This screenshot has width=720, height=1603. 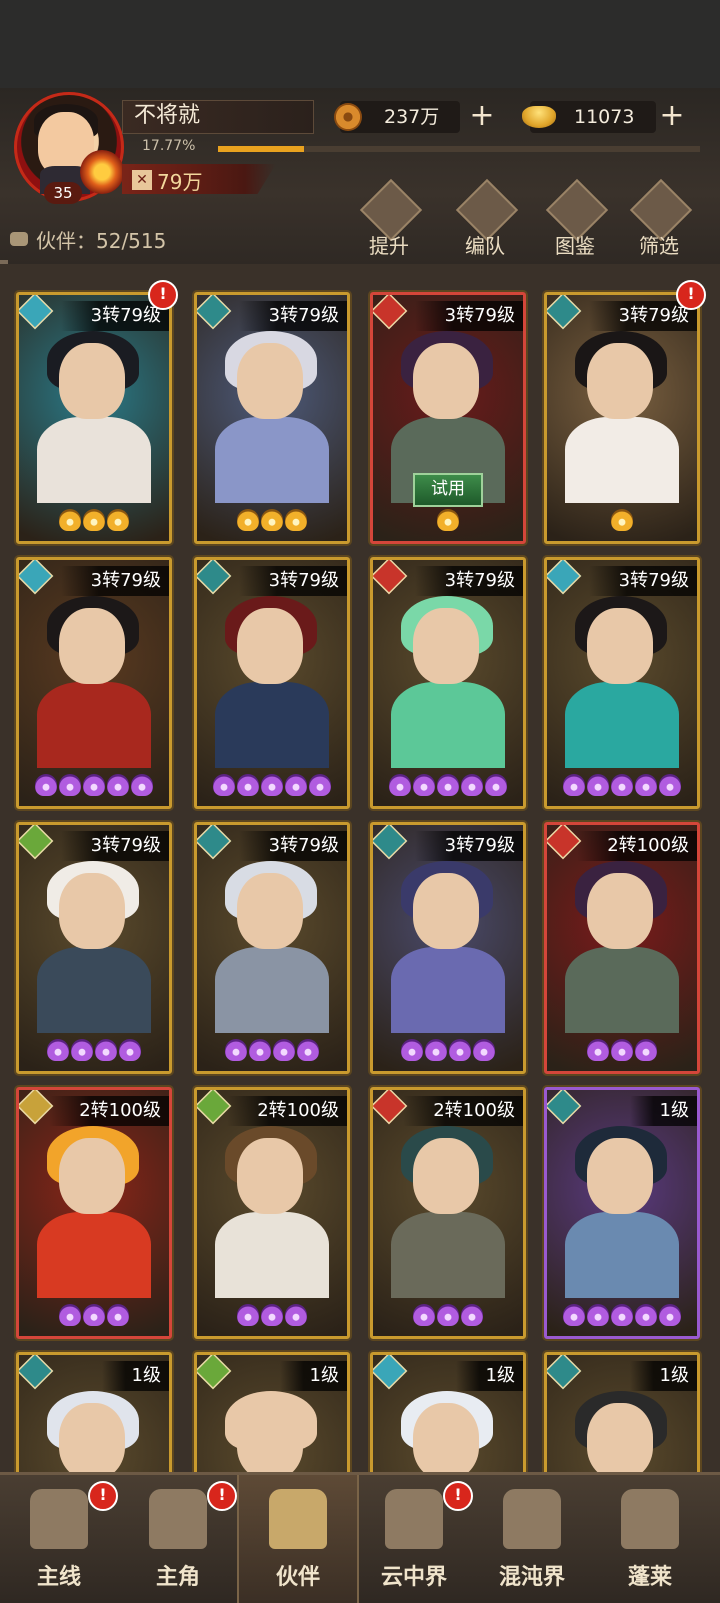 What do you see at coordinates (575, 246) in the screenshot?
I see `codex-label: 图鉴` at bounding box center [575, 246].